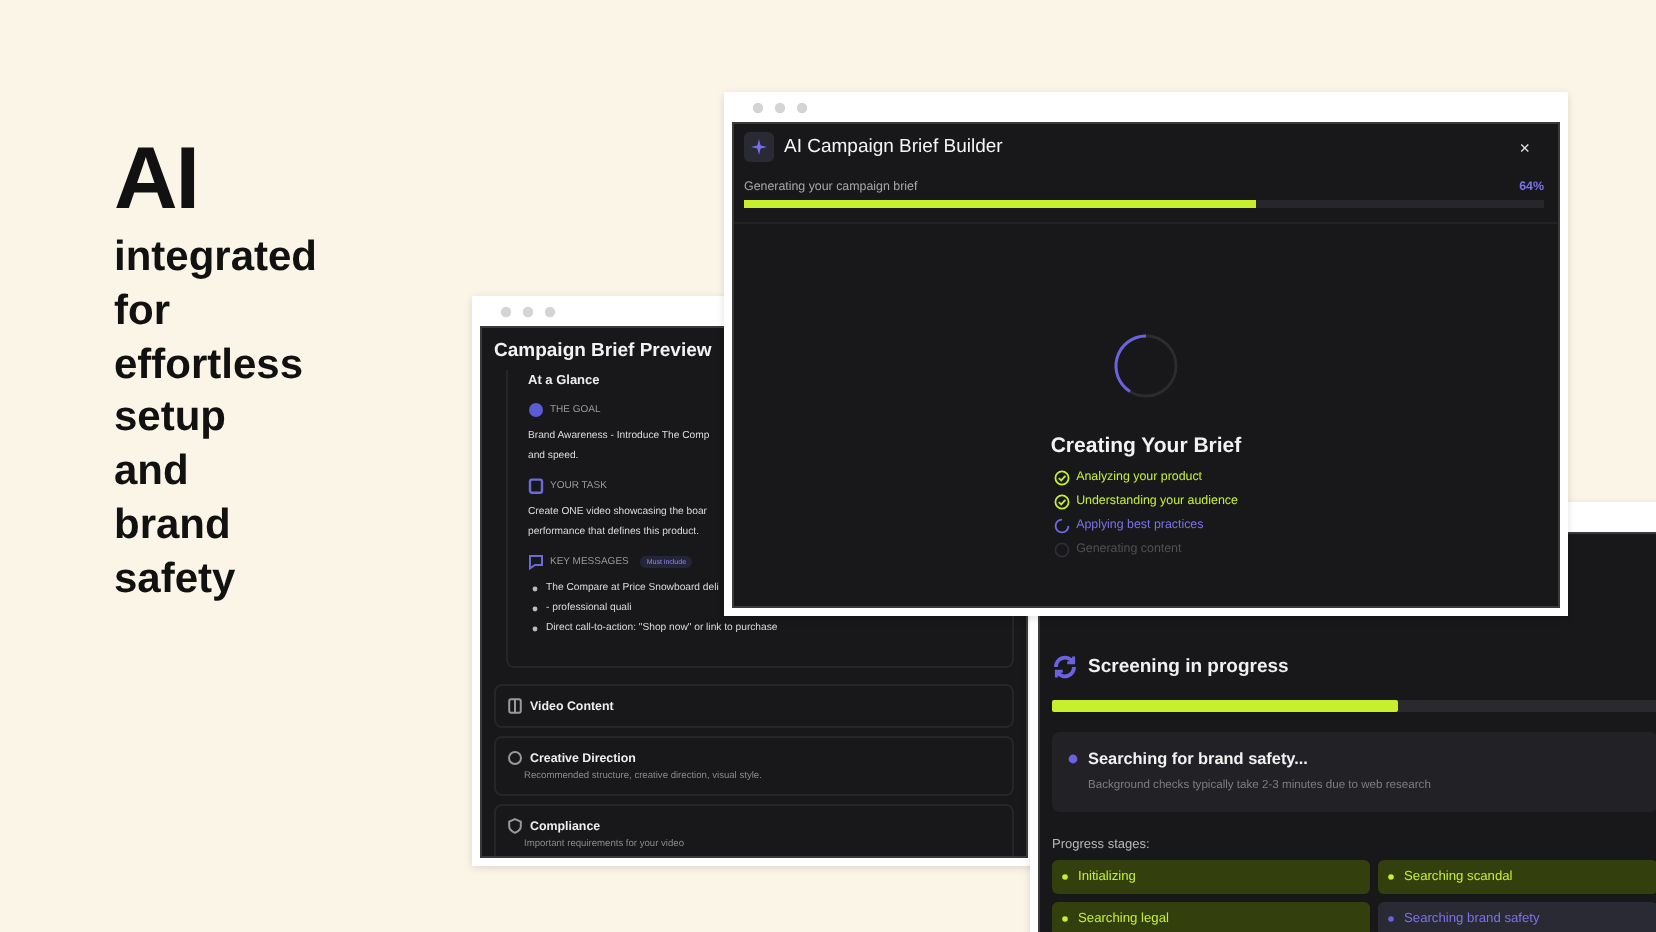 The height and width of the screenshot is (932, 1656). What do you see at coordinates (210, 365) in the screenshot?
I see `headline-text: effortless` at bounding box center [210, 365].